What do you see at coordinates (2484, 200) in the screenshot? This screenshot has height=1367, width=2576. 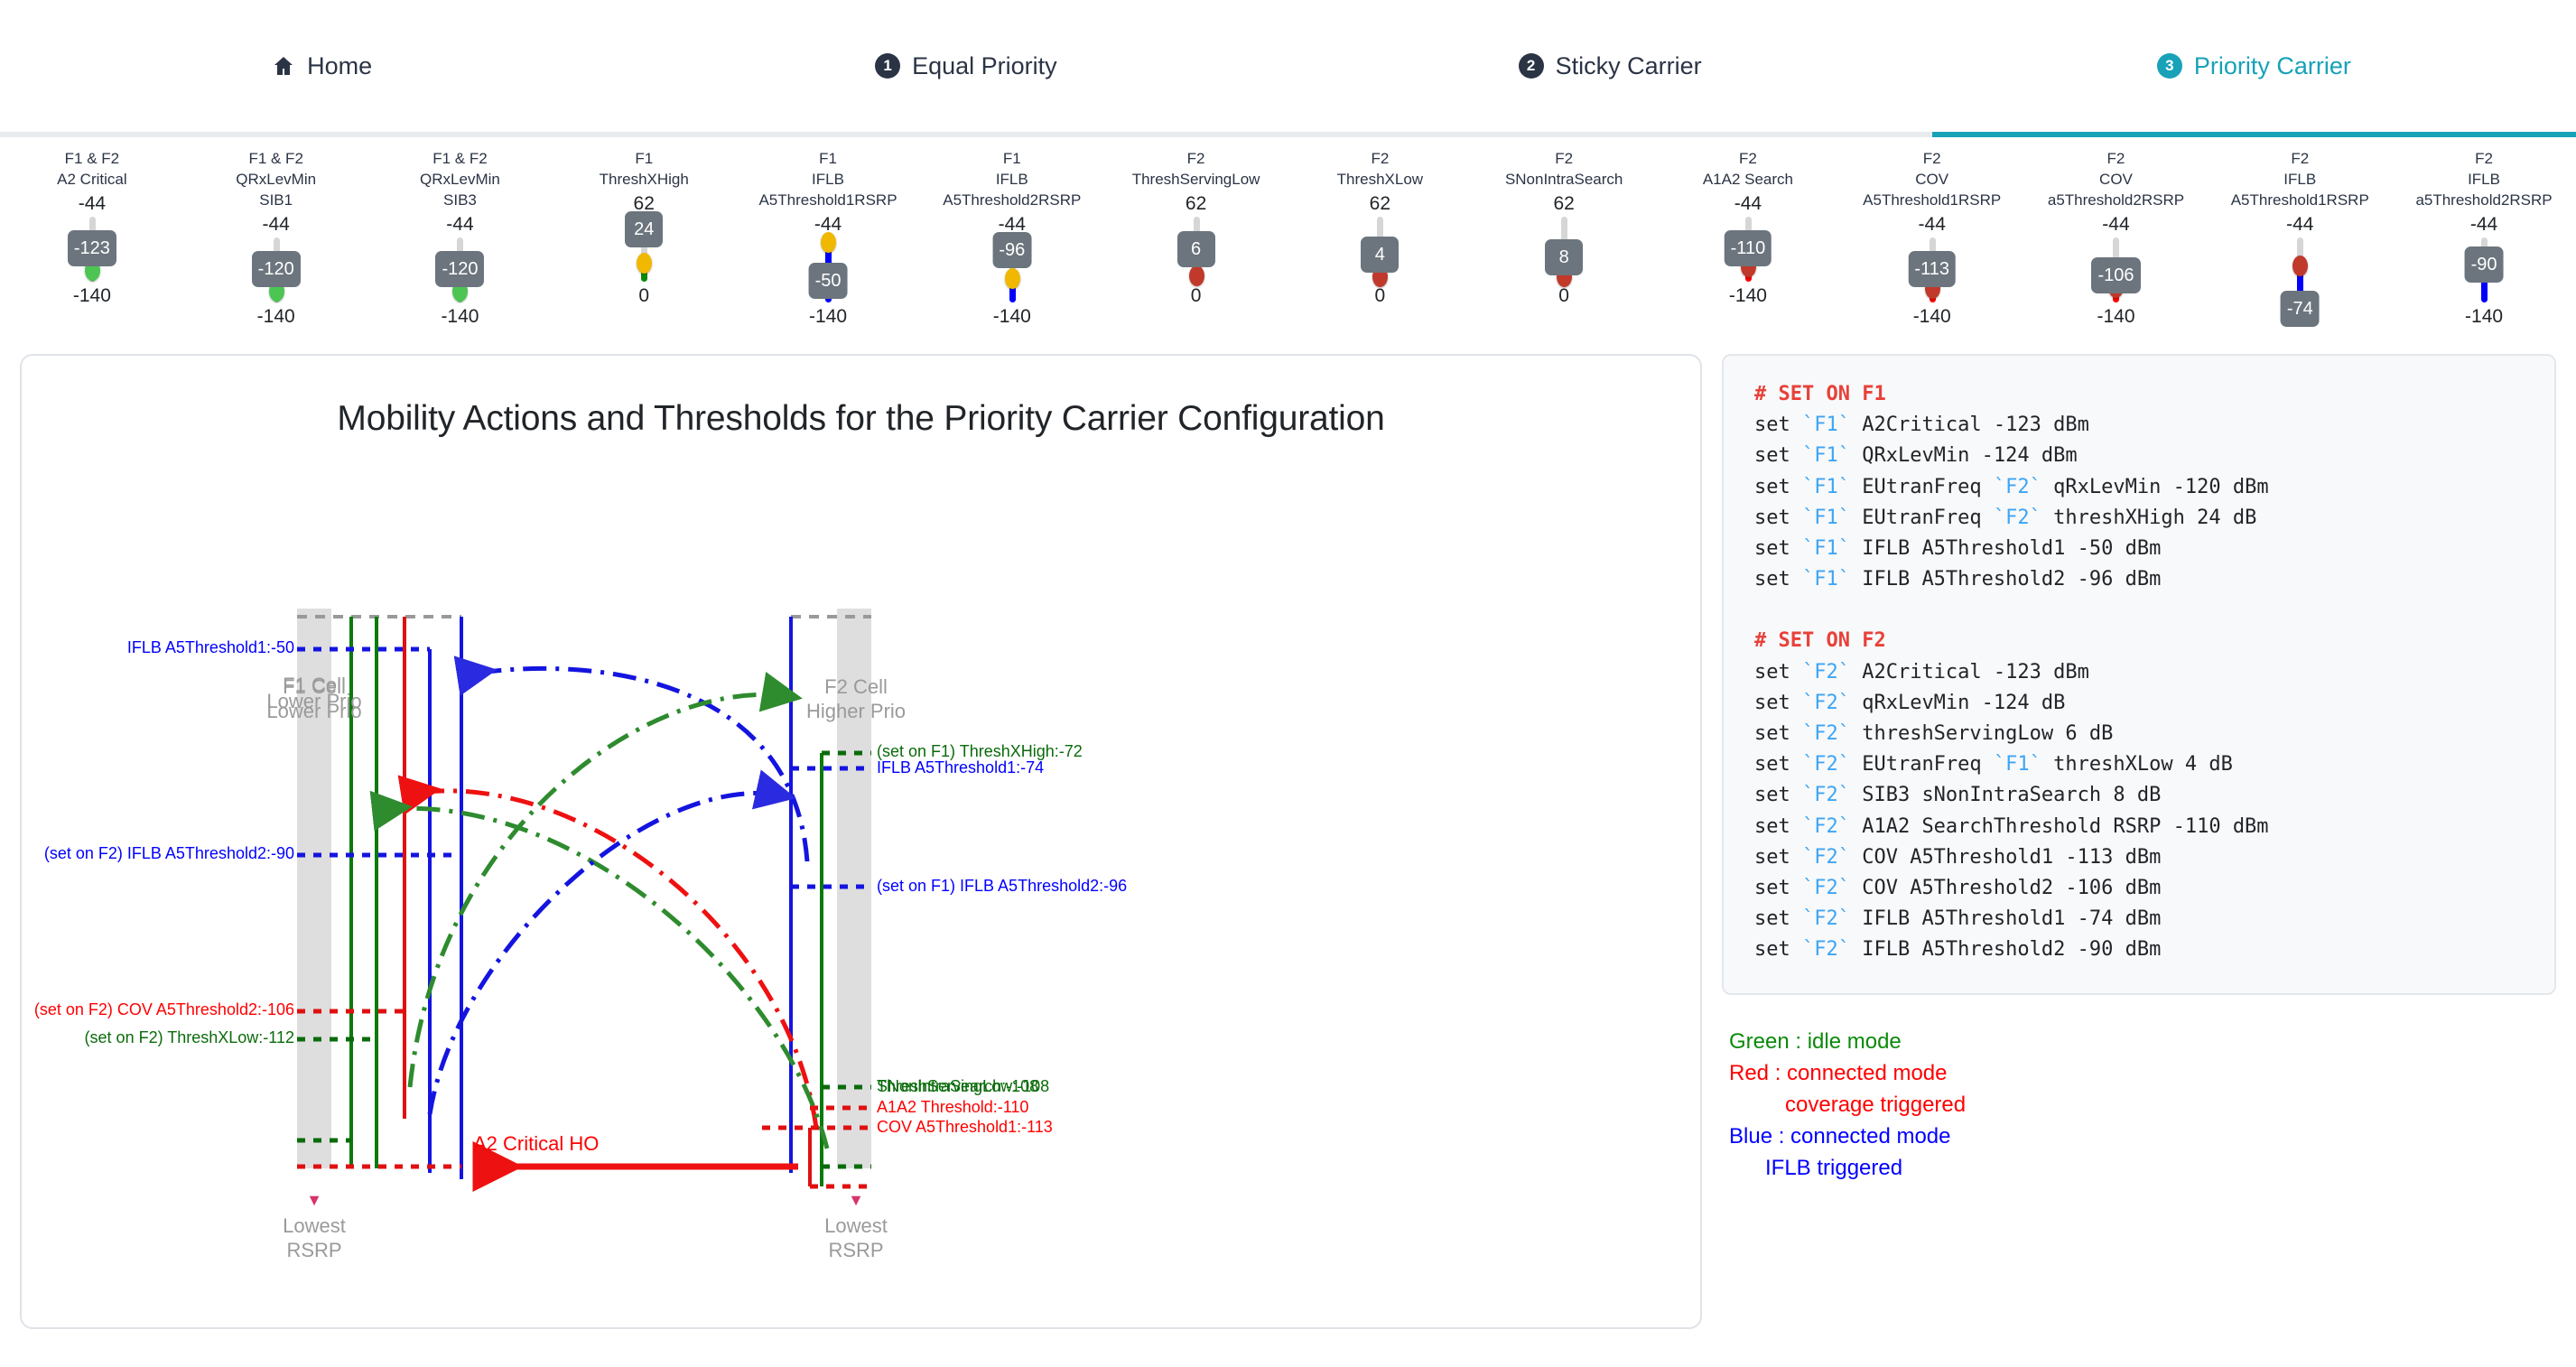 I see `slider-param-sub: a5Threshold2RSRP` at bounding box center [2484, 200].